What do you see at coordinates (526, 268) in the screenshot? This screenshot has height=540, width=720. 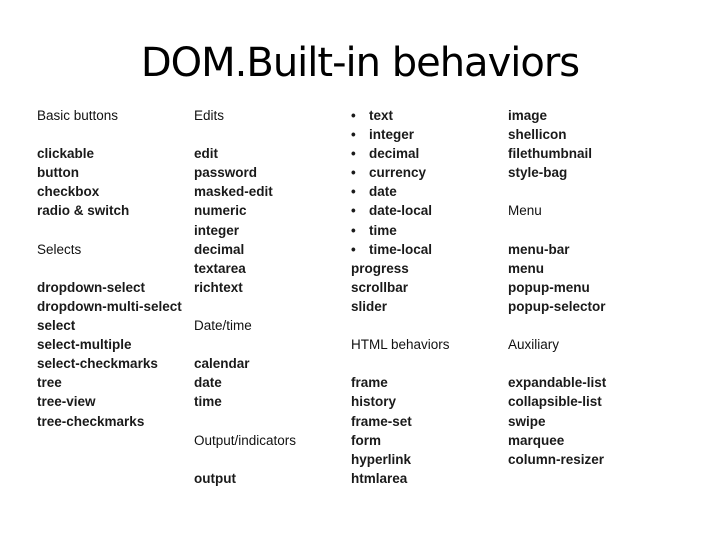 I see `list-item: menu` at bounding box center [526, 268].